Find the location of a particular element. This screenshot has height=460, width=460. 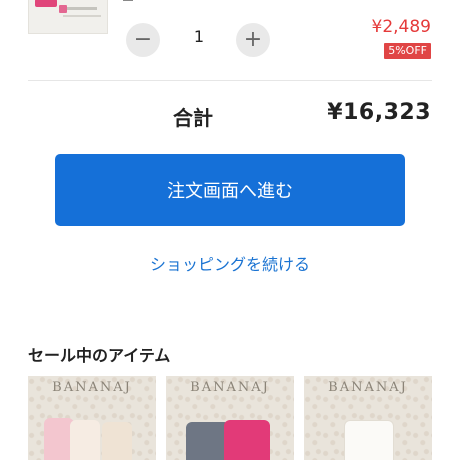

divider is located at coordinates (230, 80).